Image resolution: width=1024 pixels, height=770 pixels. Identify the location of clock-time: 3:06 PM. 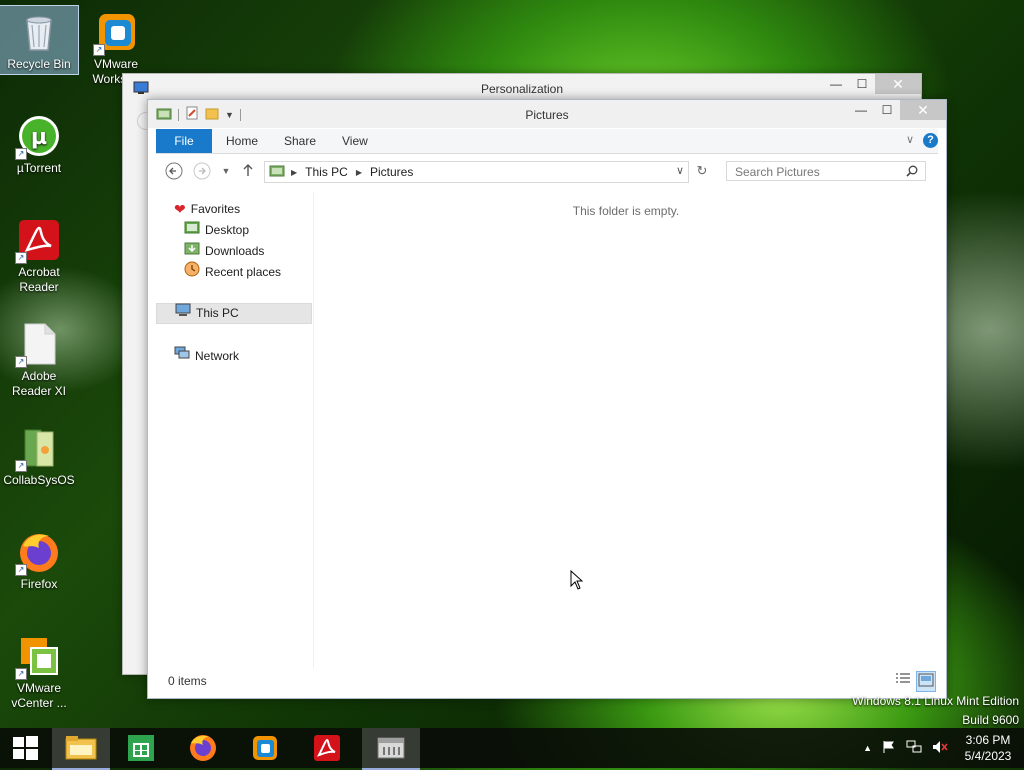
(988, 740).